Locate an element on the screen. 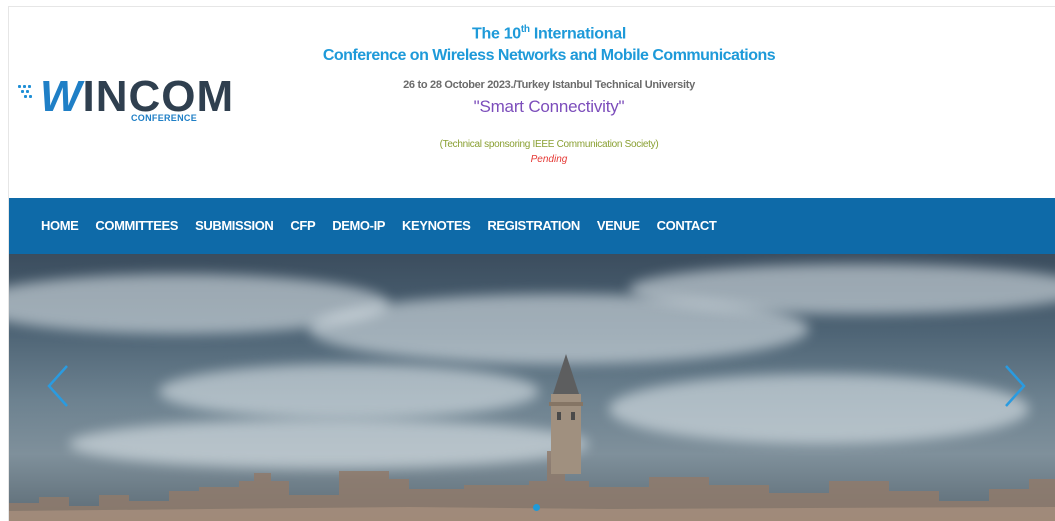  nav-registration: REGISTRATION is located at coordinates (533, 225).